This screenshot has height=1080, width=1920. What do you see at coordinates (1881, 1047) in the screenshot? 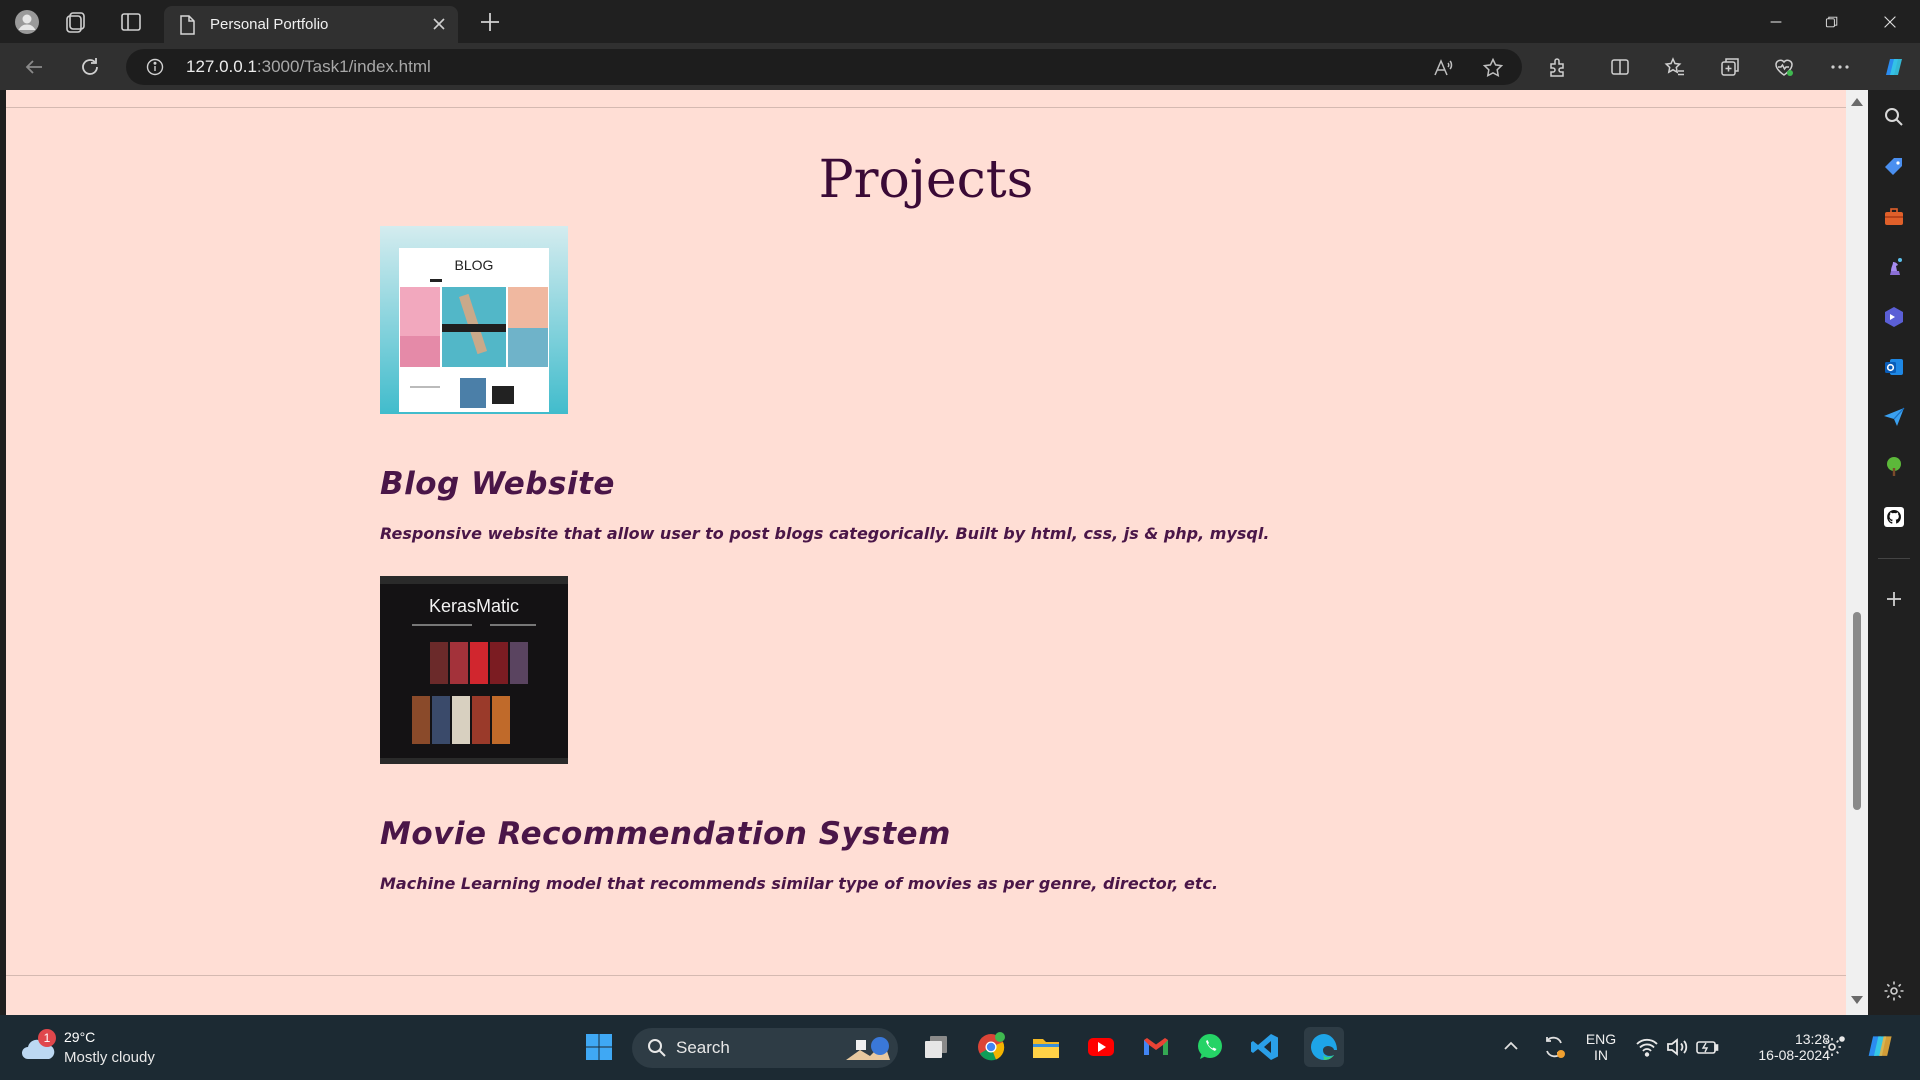
I see `copilot-taskbar-icon` at bounding box center [1881, 1047].